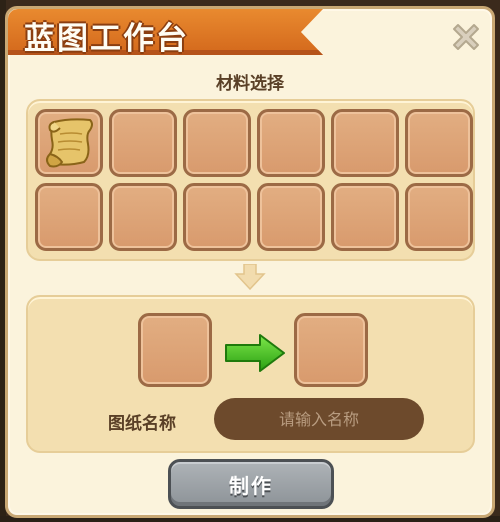 Image resolution: width=500 pixels, height=522 pixels. Describe the element at coordinates (255, 353) in the screenshot. I see `right-arrow-icon` at that location.